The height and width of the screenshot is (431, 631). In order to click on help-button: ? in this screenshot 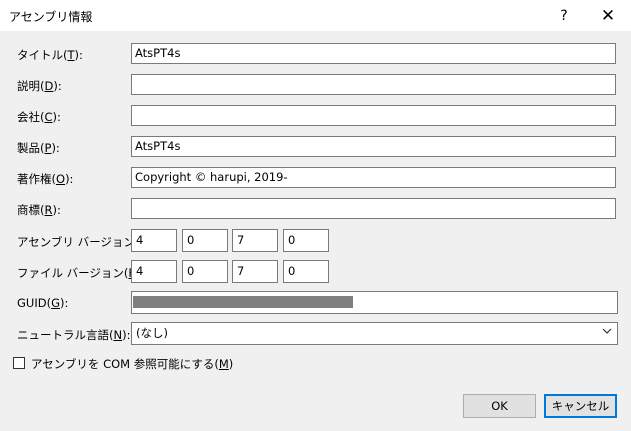, I will do `click(564, 15)`.